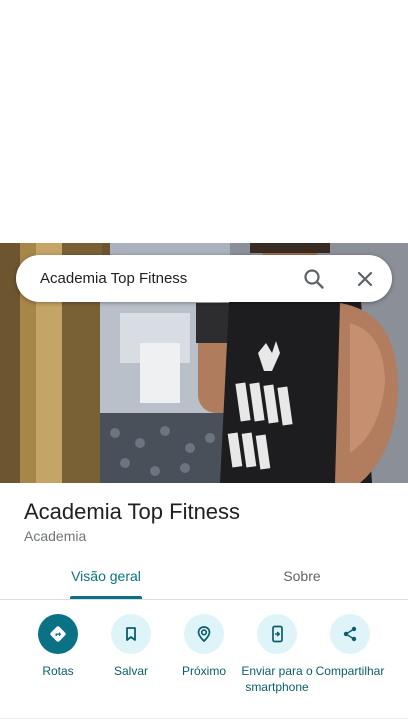 This screenshot has height=726, width=408. What do you see at coordinates (350, 671) in the screenshot?
I see `share-label: Compartilhar` at bounding box center [350, 671].